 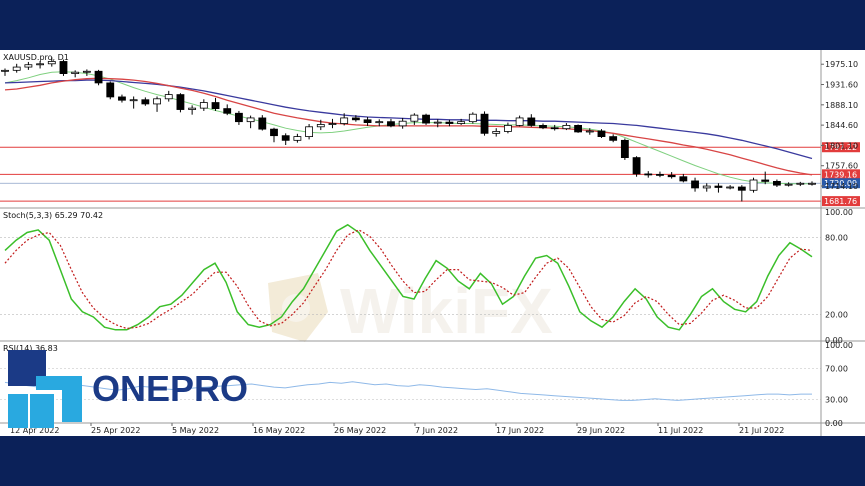 I want to click on stoch-axis-tick-label: 80.00, so click(x=836, y=238).